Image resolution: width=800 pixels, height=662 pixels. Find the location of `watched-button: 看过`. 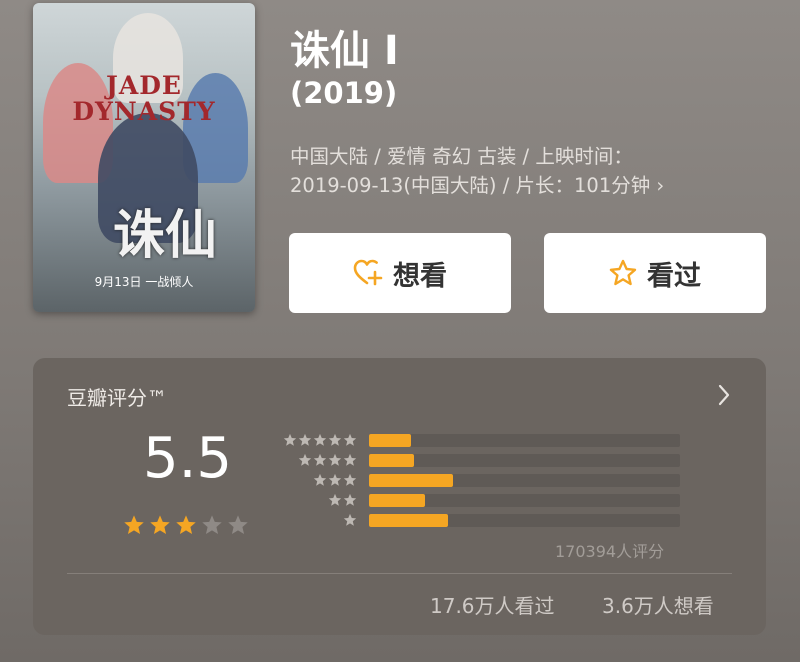

watched-button: 看过 is located at coordinates (655, 273).